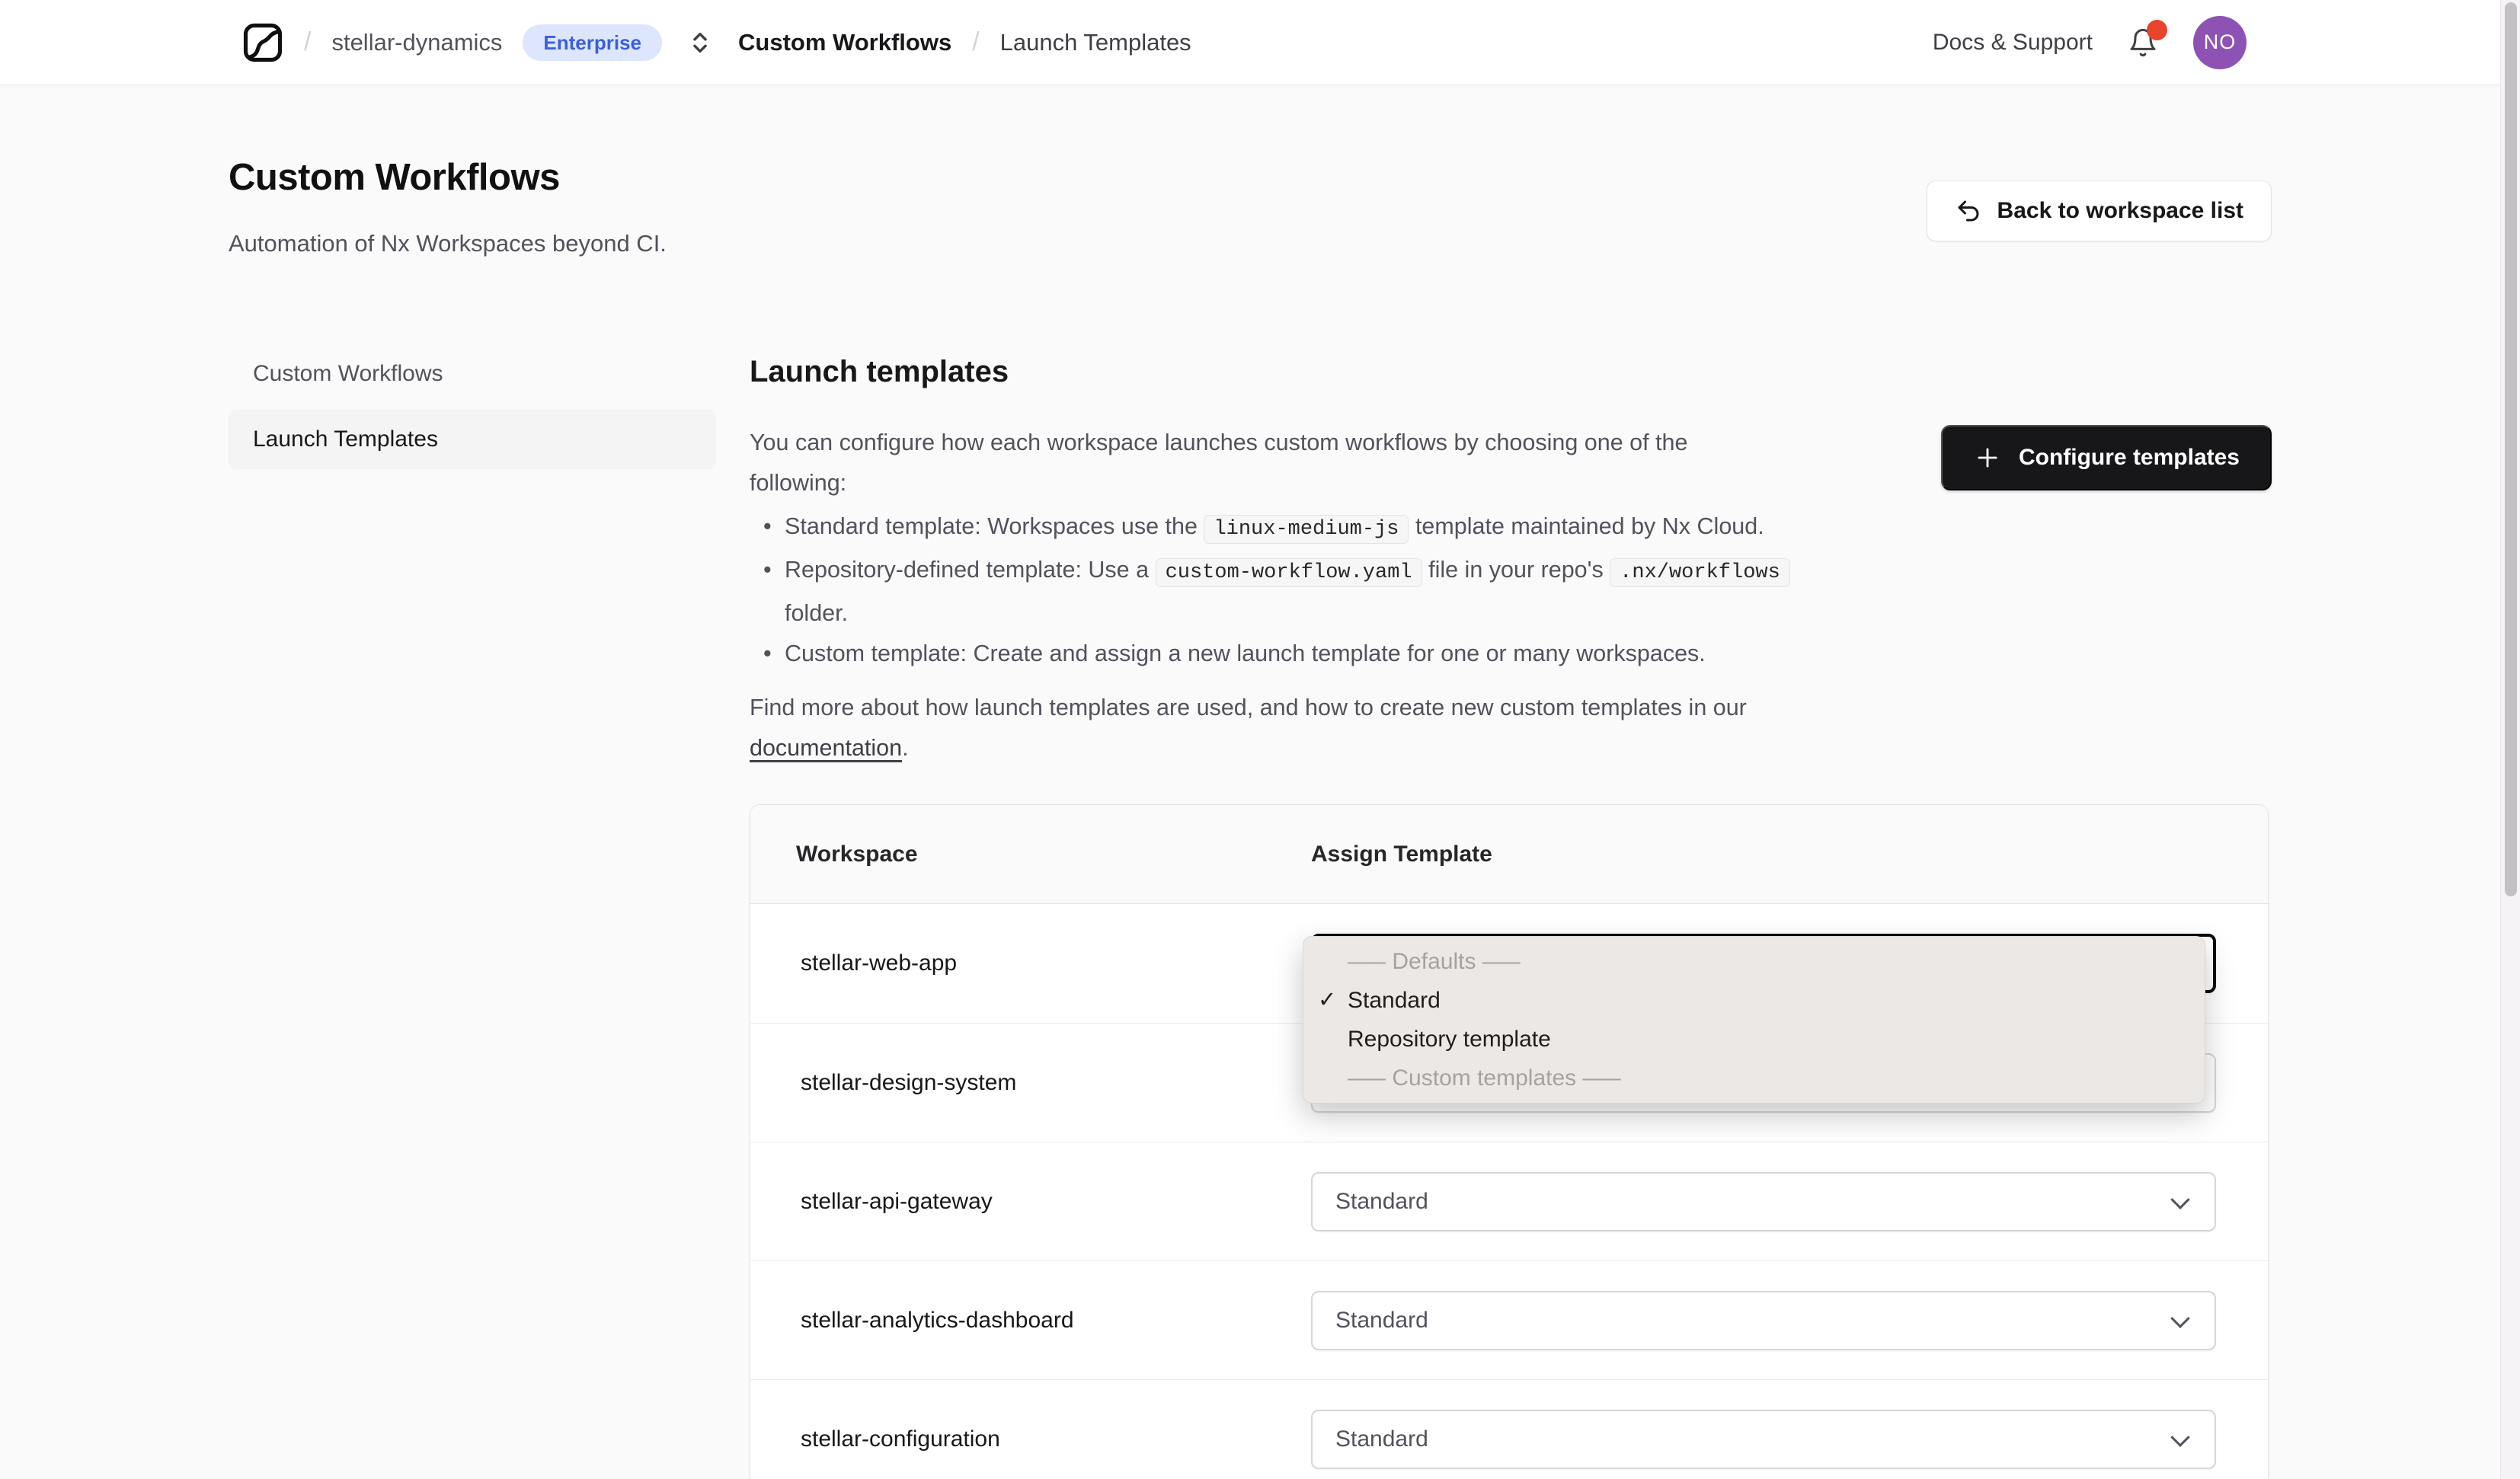 Image resolution: width=2520 pixels, height=1479 pixels. I want to click on table-row: stellar-configuration Standard, so click(1509, 1429).